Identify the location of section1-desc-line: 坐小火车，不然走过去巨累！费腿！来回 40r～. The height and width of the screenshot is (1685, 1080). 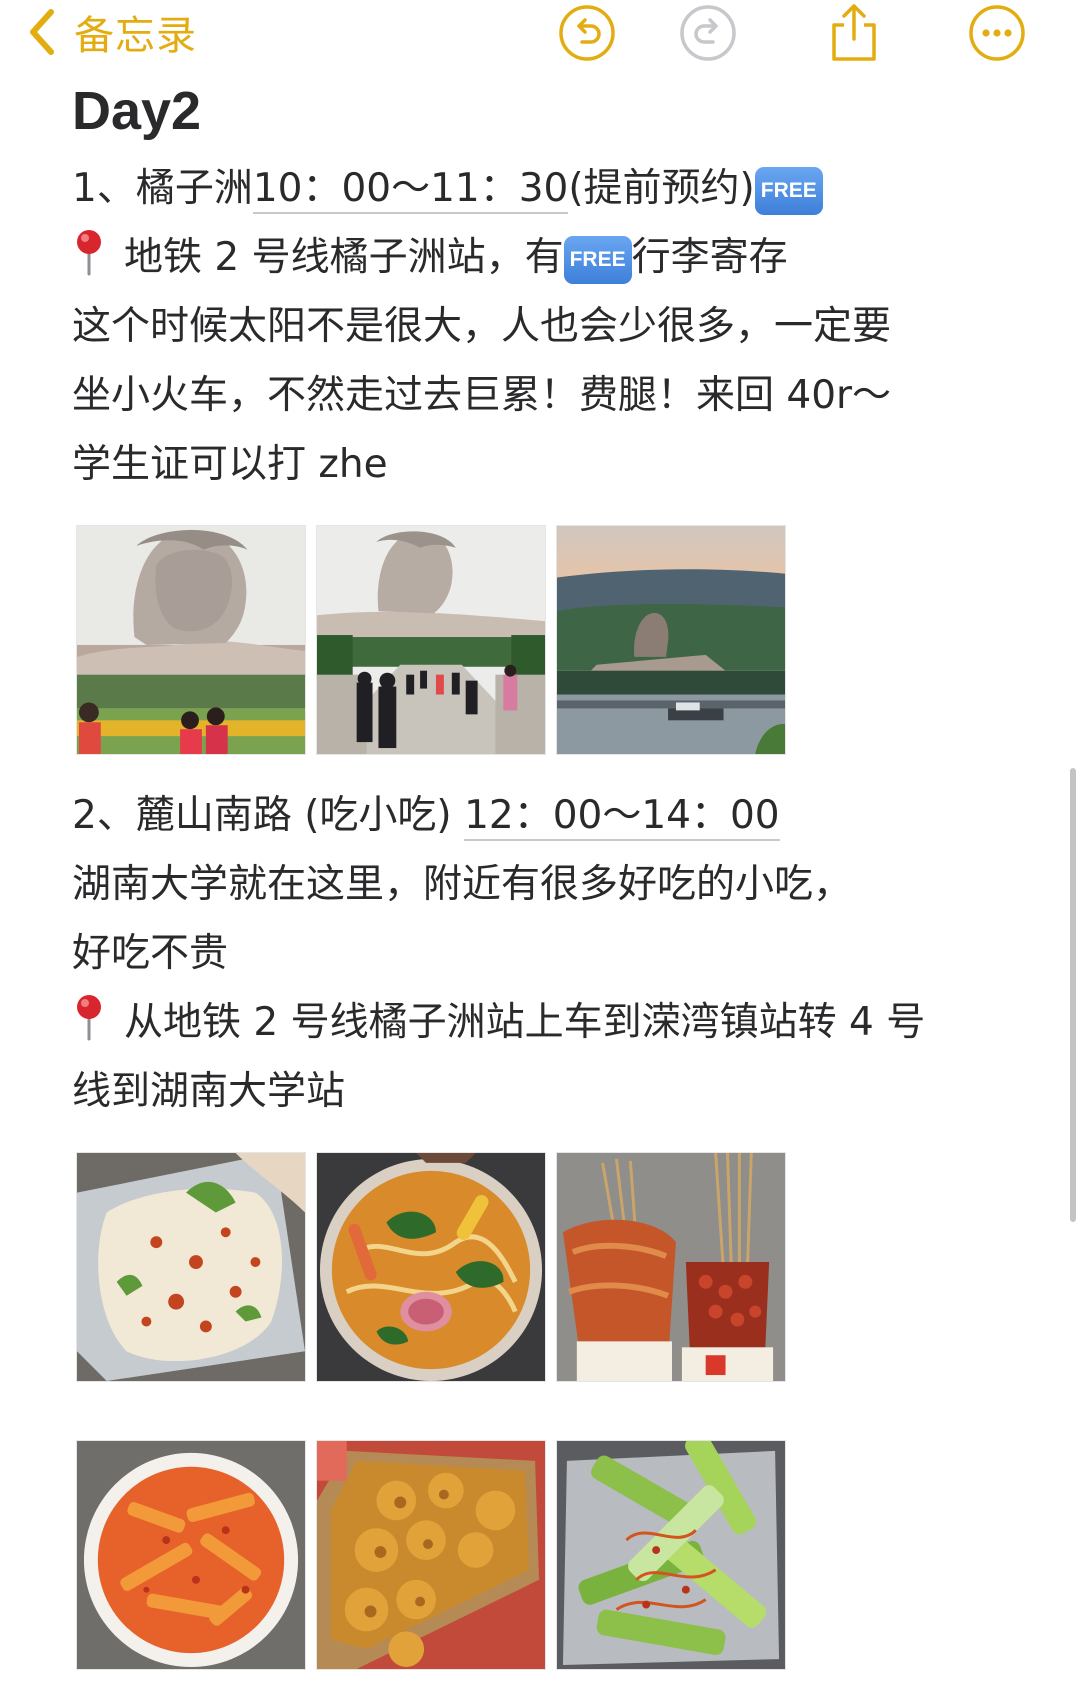
(482, 395).